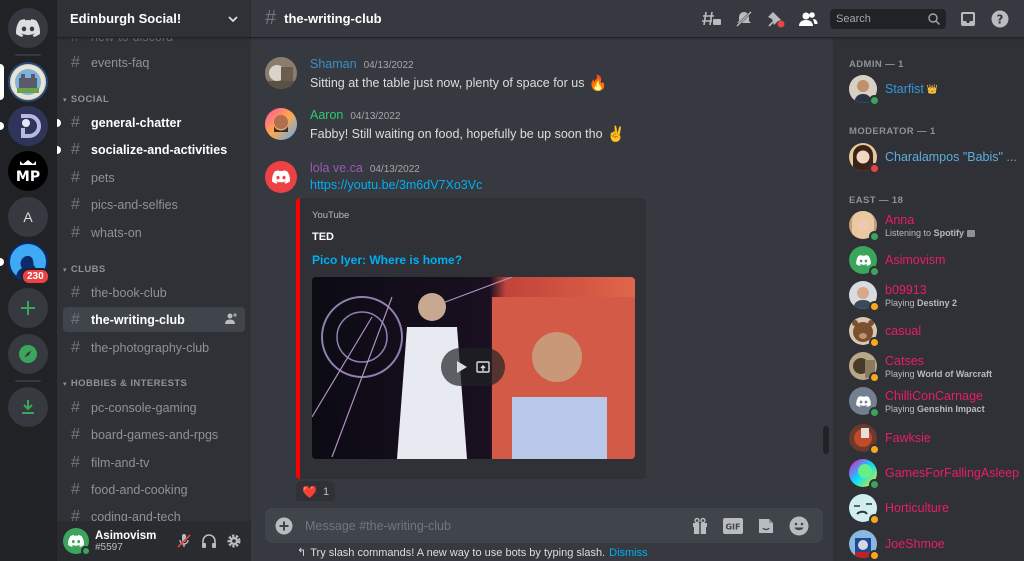 This screenshot has height=561, width=1024. I want to click on d-logo-icon, so click(31, 126).